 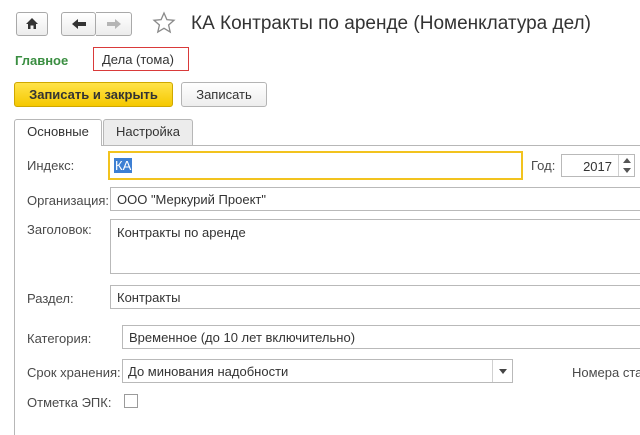 What do you see at coordinates (375, 246) in the screenshot?
I see `heading-textarea: Контракты по аренде` at bounding box center [375, 246].